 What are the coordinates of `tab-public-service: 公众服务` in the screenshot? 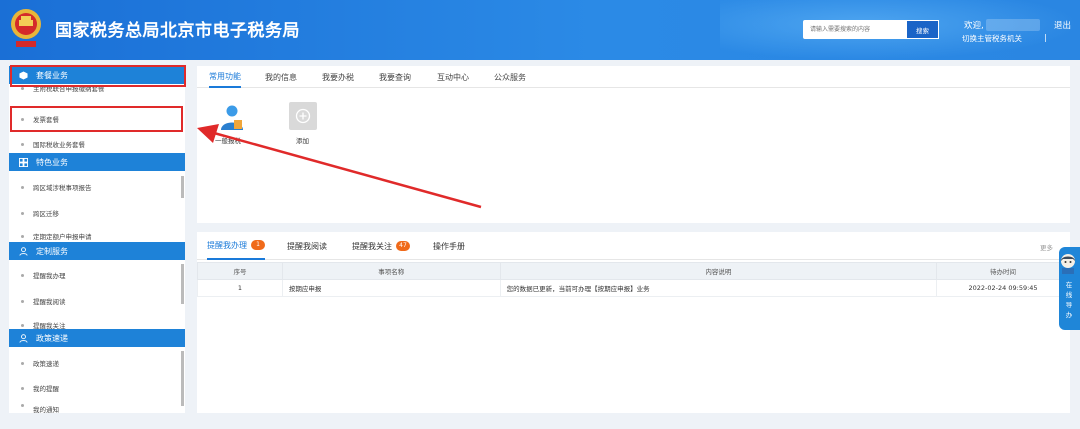 It's located at (510, 77).